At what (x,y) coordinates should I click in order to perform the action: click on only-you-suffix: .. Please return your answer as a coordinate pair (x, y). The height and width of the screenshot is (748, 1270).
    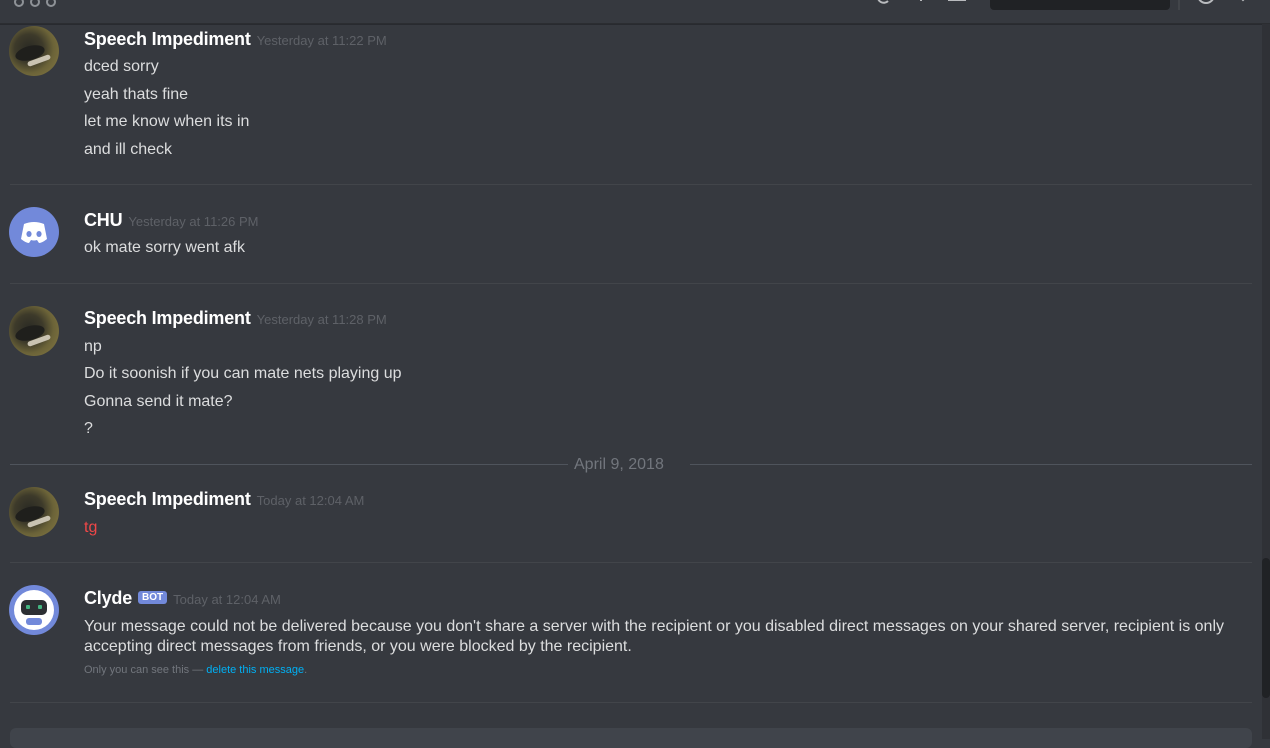
    Looking at the image, I should click on (306, 670).